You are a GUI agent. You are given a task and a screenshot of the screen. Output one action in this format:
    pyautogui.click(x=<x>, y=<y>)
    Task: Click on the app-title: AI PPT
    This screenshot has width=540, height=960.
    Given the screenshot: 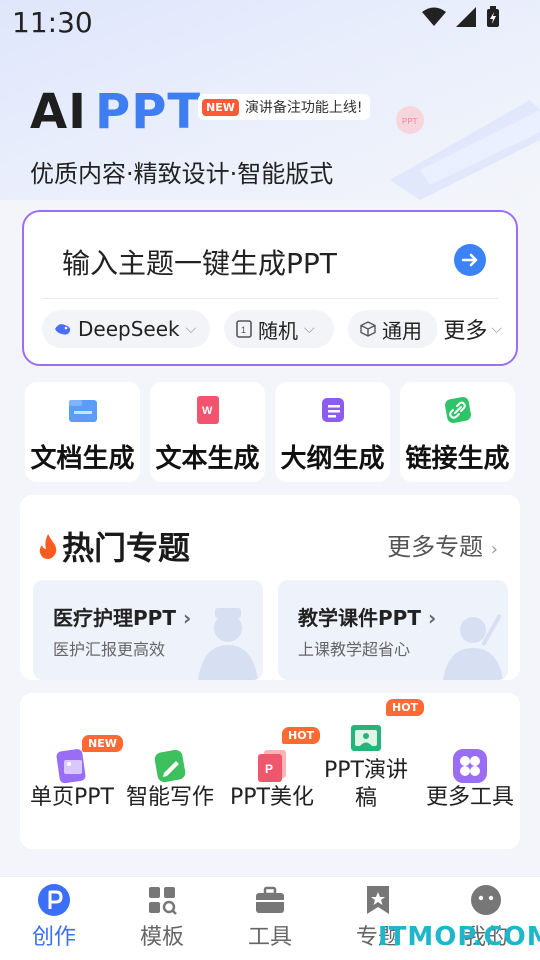 What is the action you would take?
    pyautogui.click(x=115, y=112)
    